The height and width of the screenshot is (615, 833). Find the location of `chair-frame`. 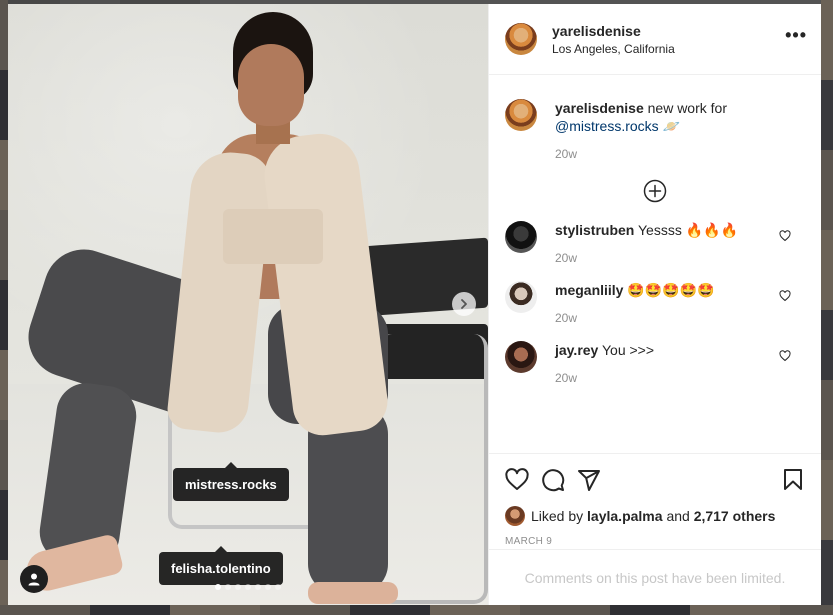

chair-frame is located at coordinates (433, 469).